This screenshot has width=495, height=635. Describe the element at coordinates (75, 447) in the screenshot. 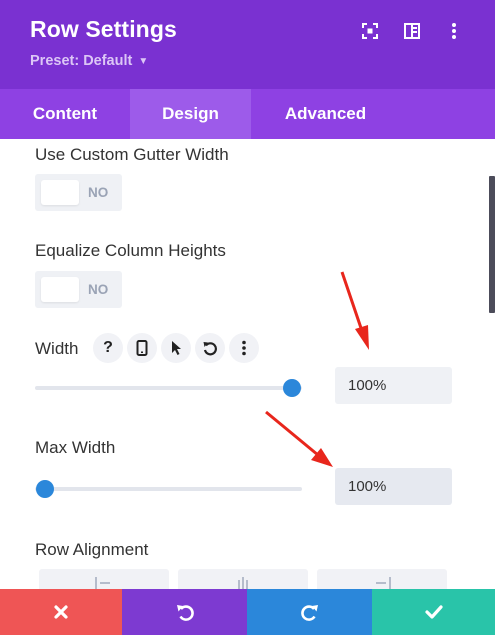

I see `max-width-label: Max Width` at that location.